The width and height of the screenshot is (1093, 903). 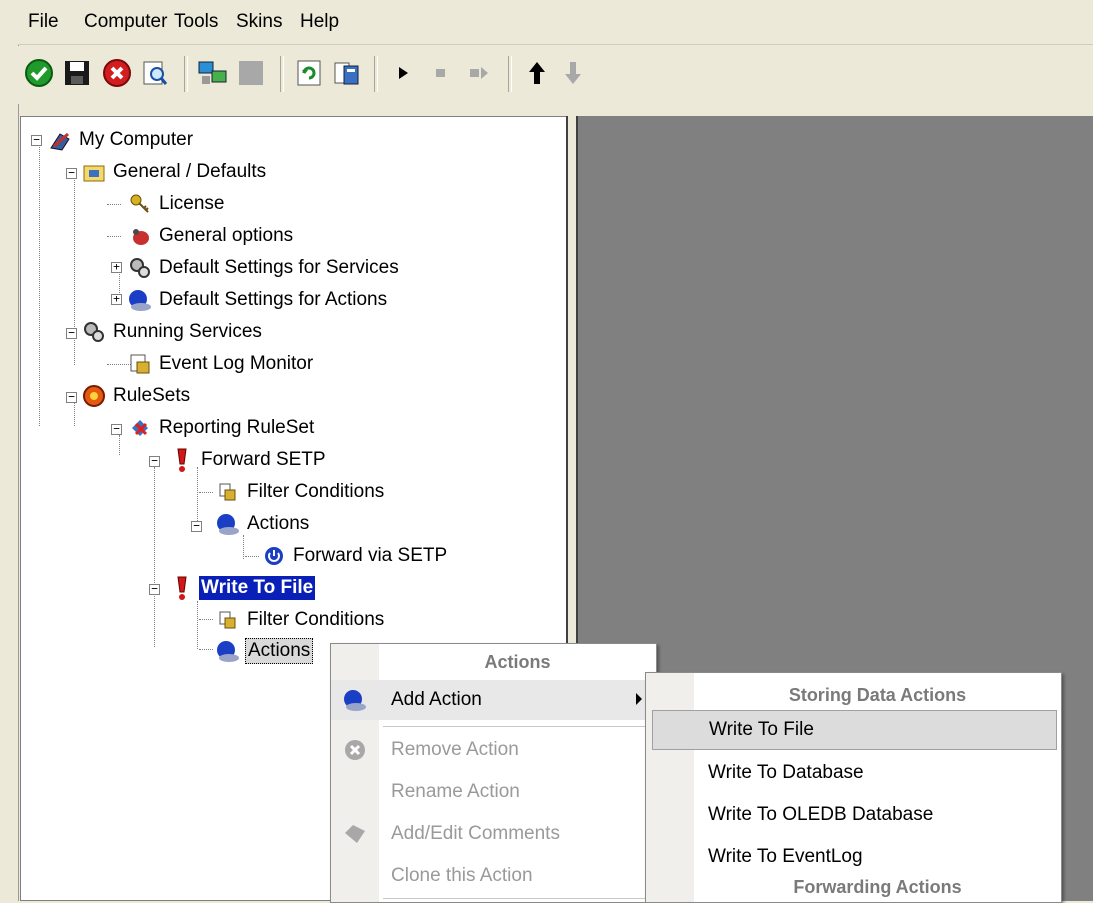 I want to click on network-icon, so click(x=212, y=72).